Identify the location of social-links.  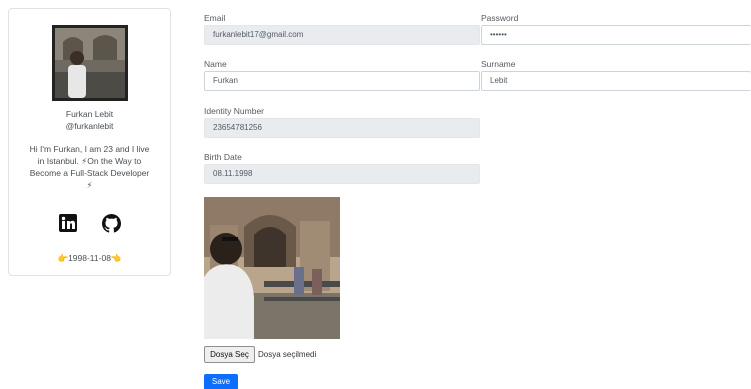
(89, 225).